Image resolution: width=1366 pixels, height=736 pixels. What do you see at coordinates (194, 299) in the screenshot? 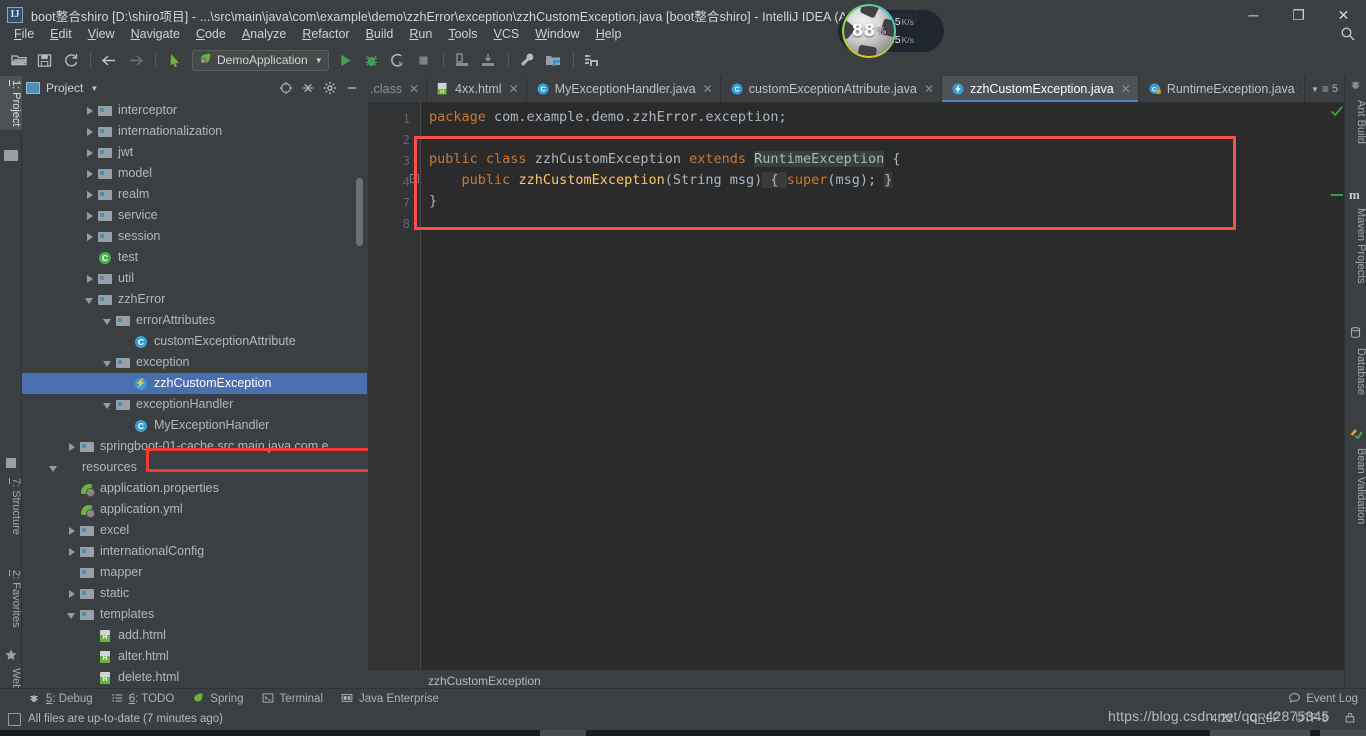
I see `tree-node: zzhError` at bounding box center [194, 299].